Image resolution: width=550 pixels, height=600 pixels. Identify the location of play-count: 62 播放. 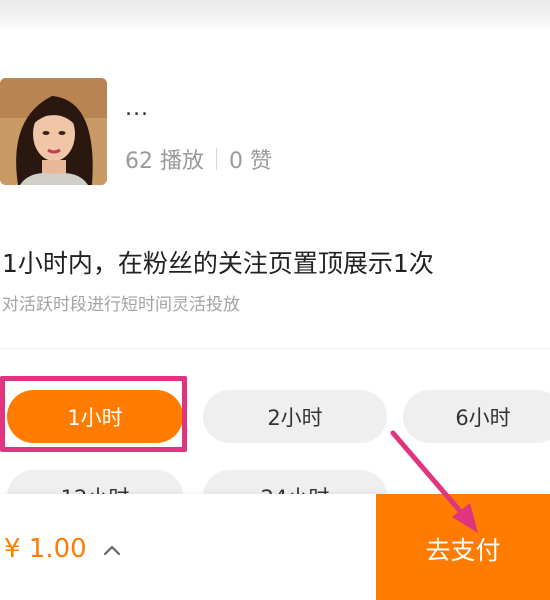
(164, 161).